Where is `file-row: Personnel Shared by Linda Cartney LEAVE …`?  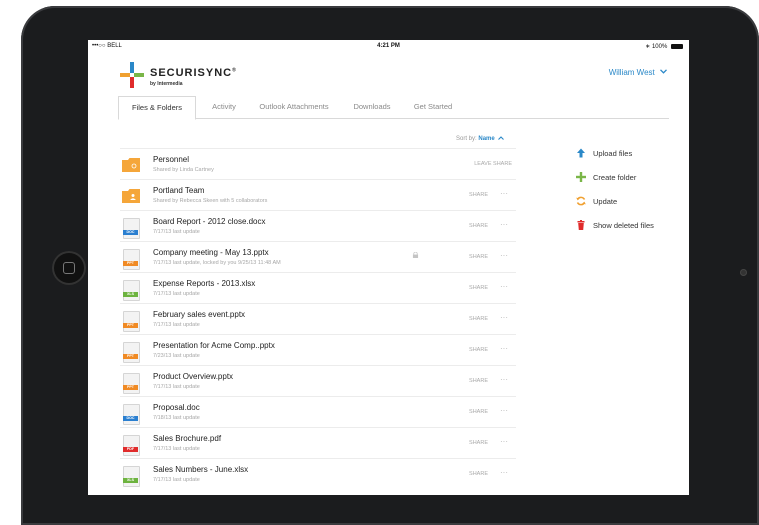 file-row: Personnel Shared by Linda Cartney LEAVE … is located at coordinates (318, 164).